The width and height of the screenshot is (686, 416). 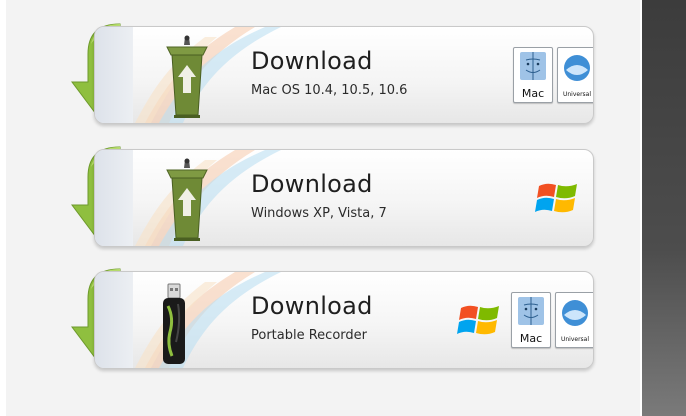 What do you see at coordinates (309, 335) in the screenshot?
I see `platform-subtitle: Portable Recorder` at bounding box center [309, 335].